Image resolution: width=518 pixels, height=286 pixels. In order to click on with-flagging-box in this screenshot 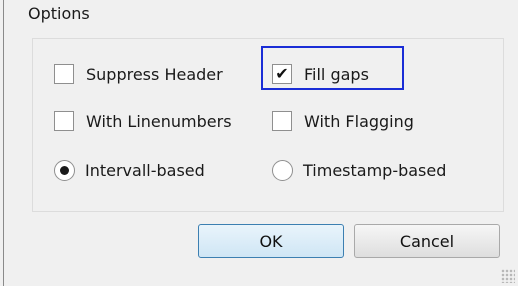, I will do `click(282, 121)`.